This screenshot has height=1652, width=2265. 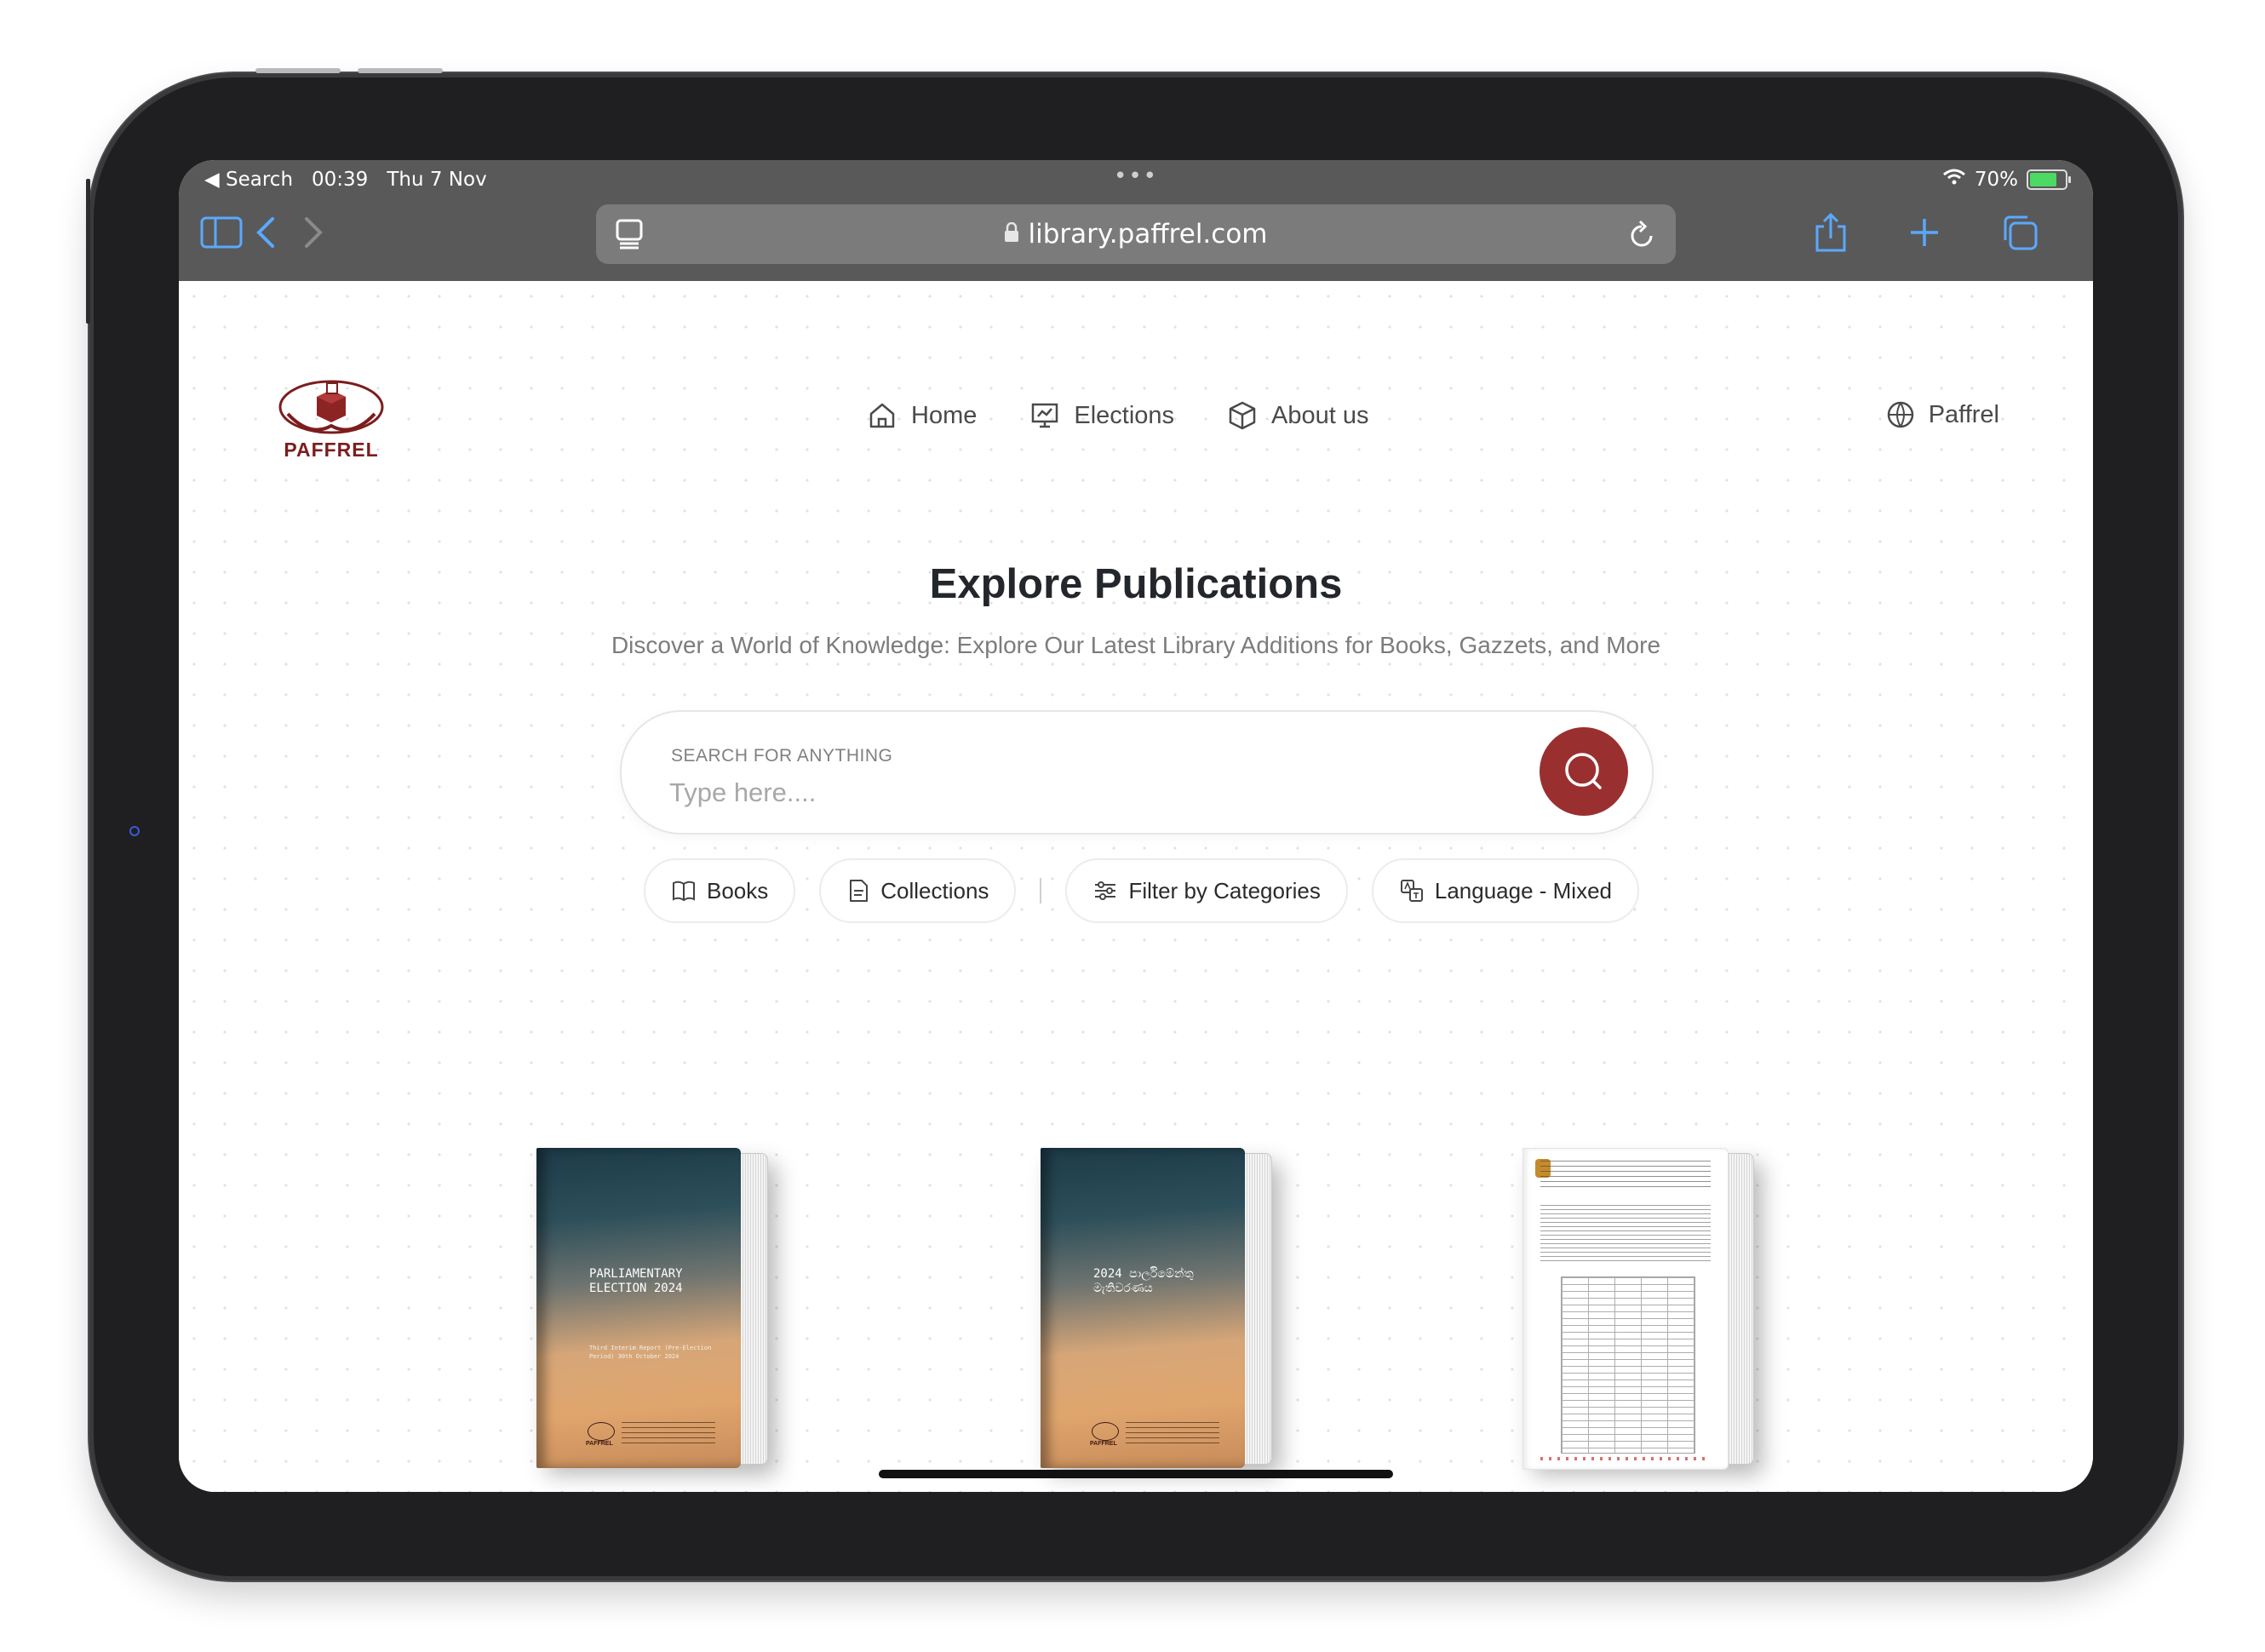 I want to click on nav-paffrel: Paffrel, so click(x=1942, y=414).